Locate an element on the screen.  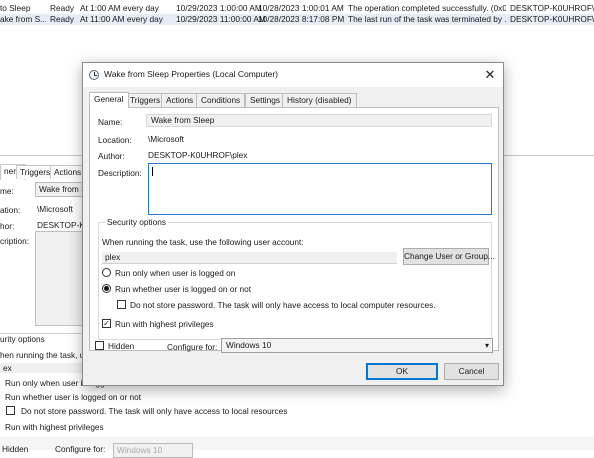
tab-actions: Actions is located at coordinates (180, 100).